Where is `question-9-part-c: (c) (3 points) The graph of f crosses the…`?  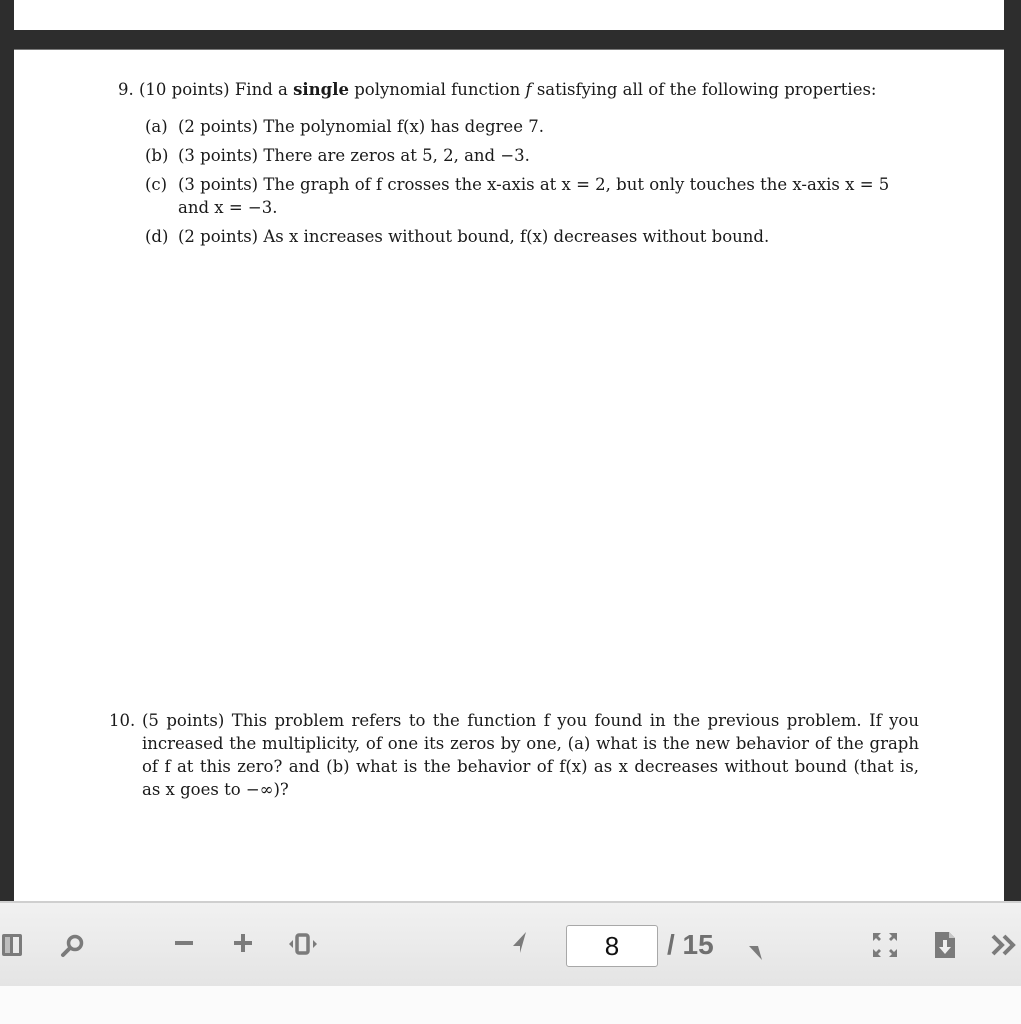 question-9-part-c: (c) (3 points) The graph of f crosses the… is located at coordinates (517, 196).